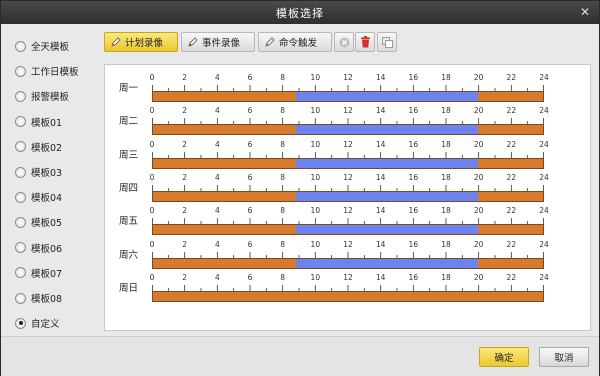  I want to click on template-option: 模板05, so click(38, 222).